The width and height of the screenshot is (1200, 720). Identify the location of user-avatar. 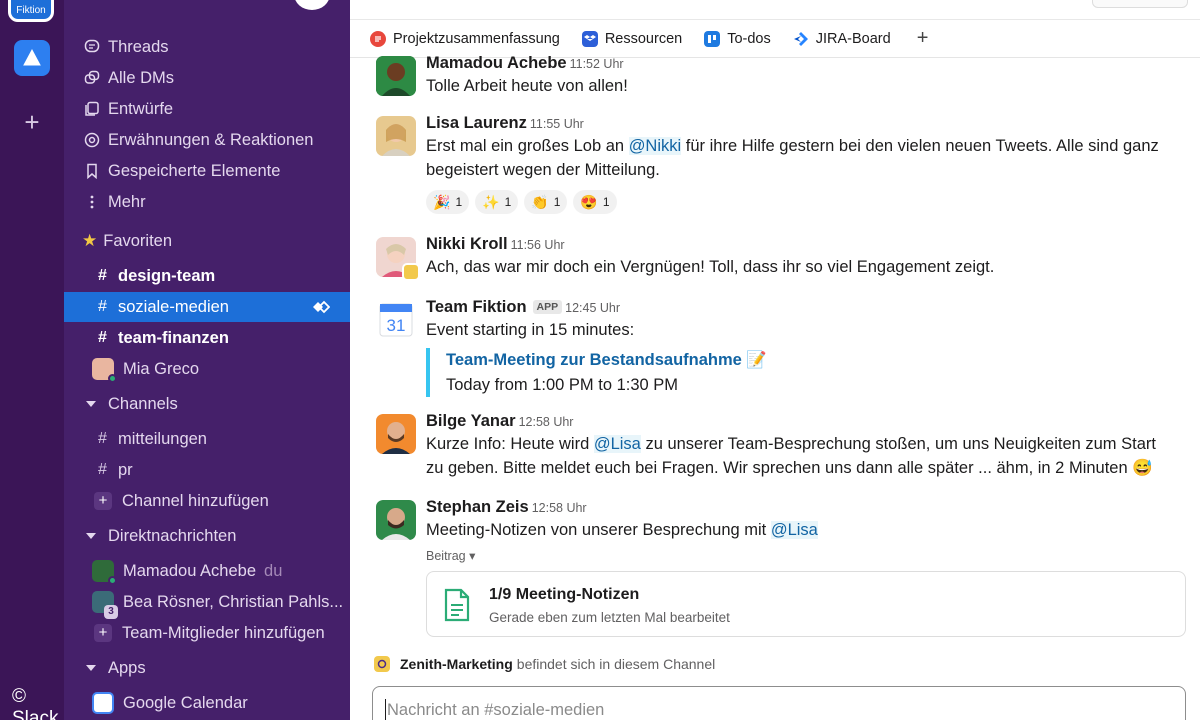
(312, 5).